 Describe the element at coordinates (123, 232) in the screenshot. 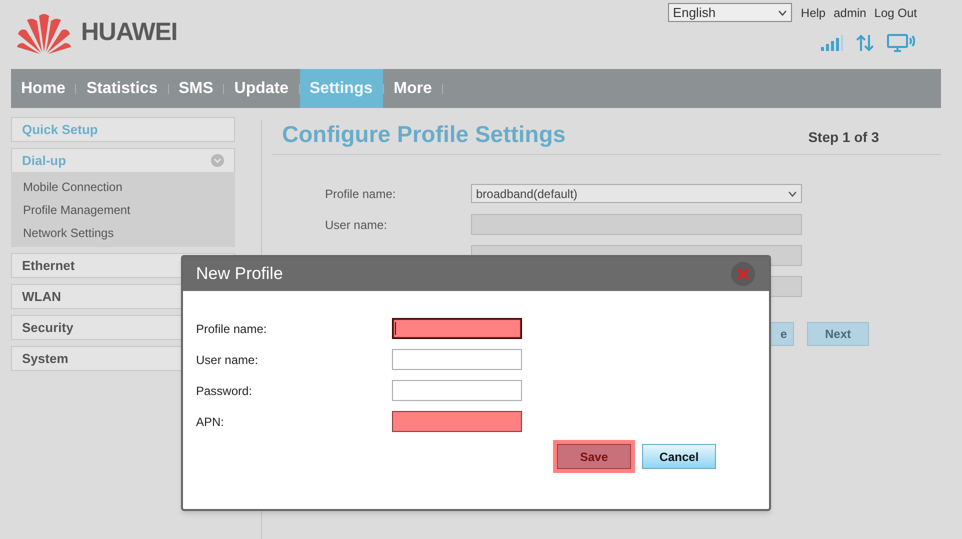

I see `sidebar-subitem: Network Settings` at that location.